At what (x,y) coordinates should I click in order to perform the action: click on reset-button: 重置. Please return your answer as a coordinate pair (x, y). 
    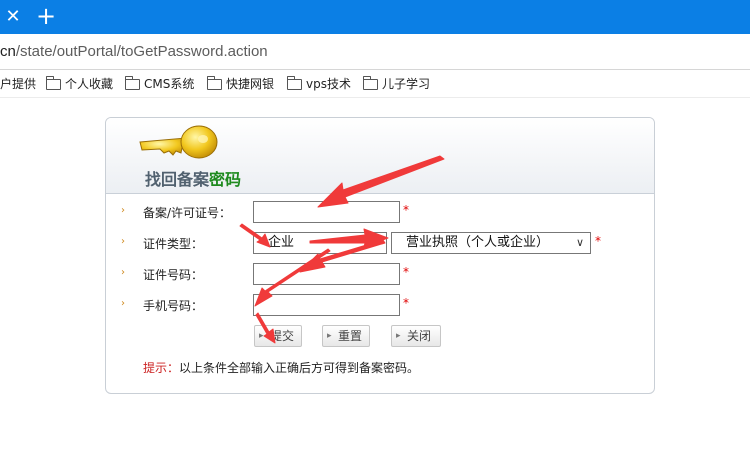
    Looking at the image, I should click on (346, 336).